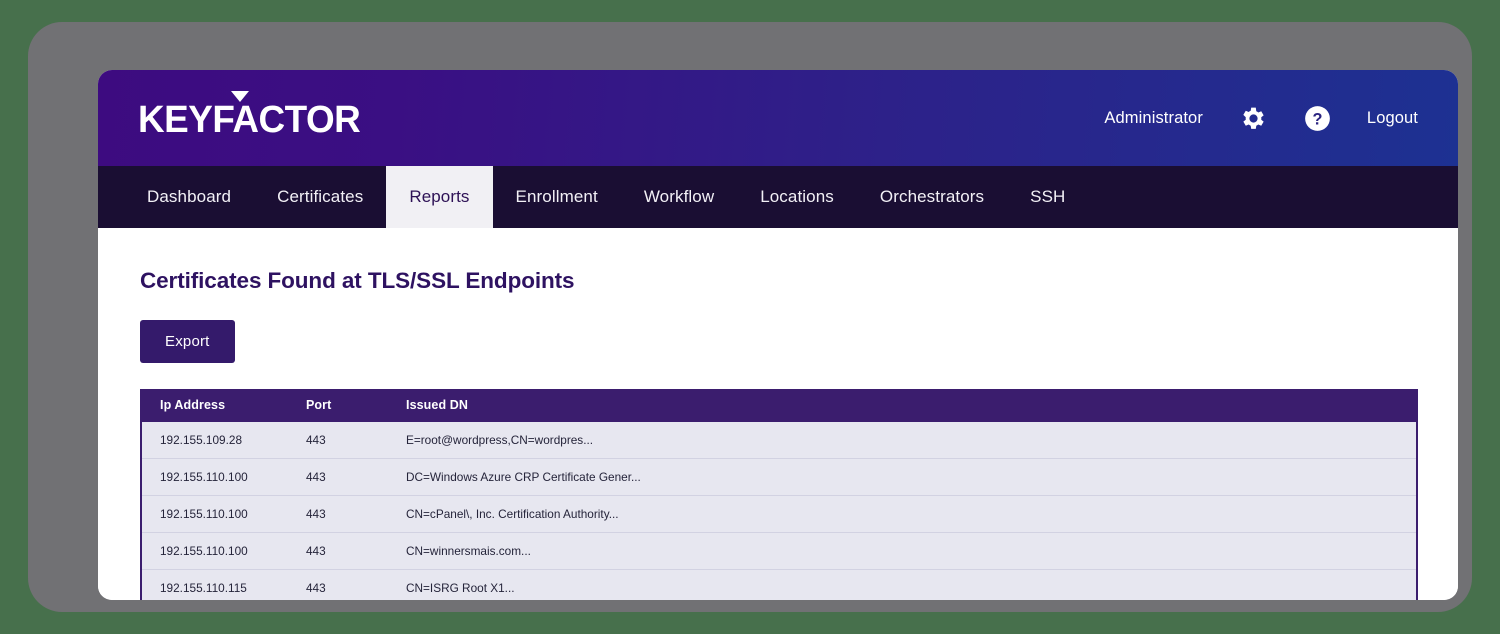 The image size is (1500, 634). I want to click on logout-link: Logout, so click(1392, 118).